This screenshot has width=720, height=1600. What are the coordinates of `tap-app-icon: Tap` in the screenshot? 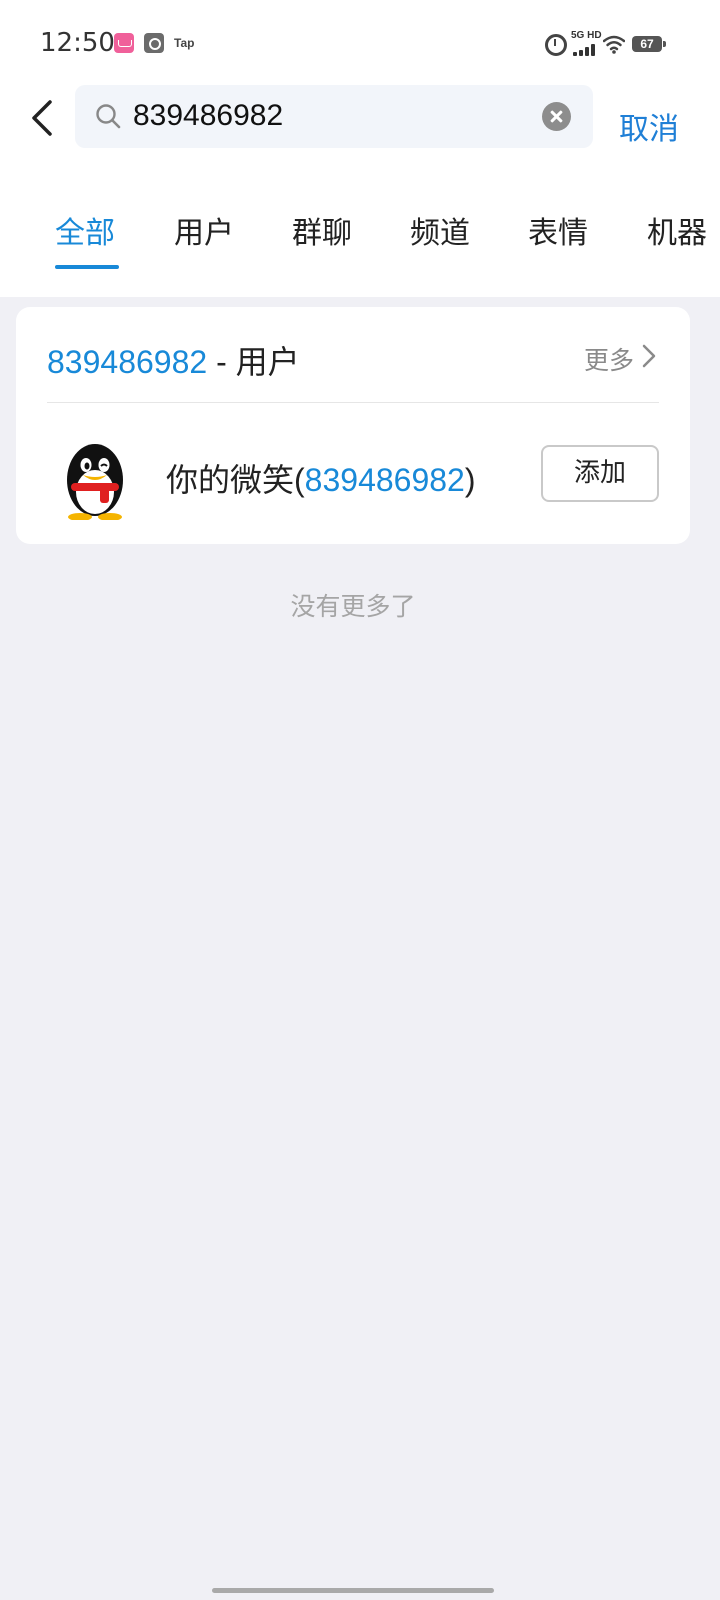 It's located at (184, 43).